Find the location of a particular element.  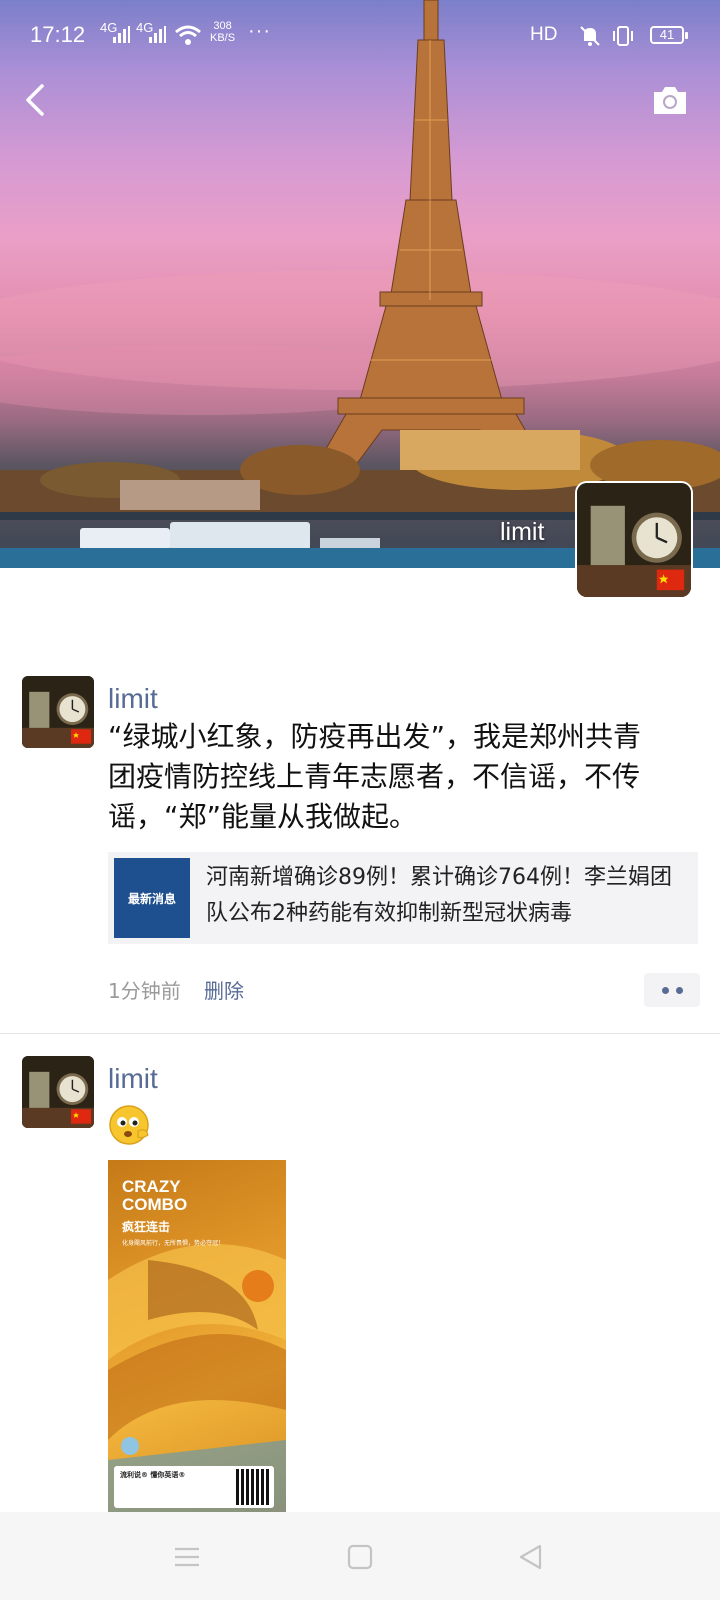

link-thumbnail: 最新消息 is located at coordinates (152, 898).